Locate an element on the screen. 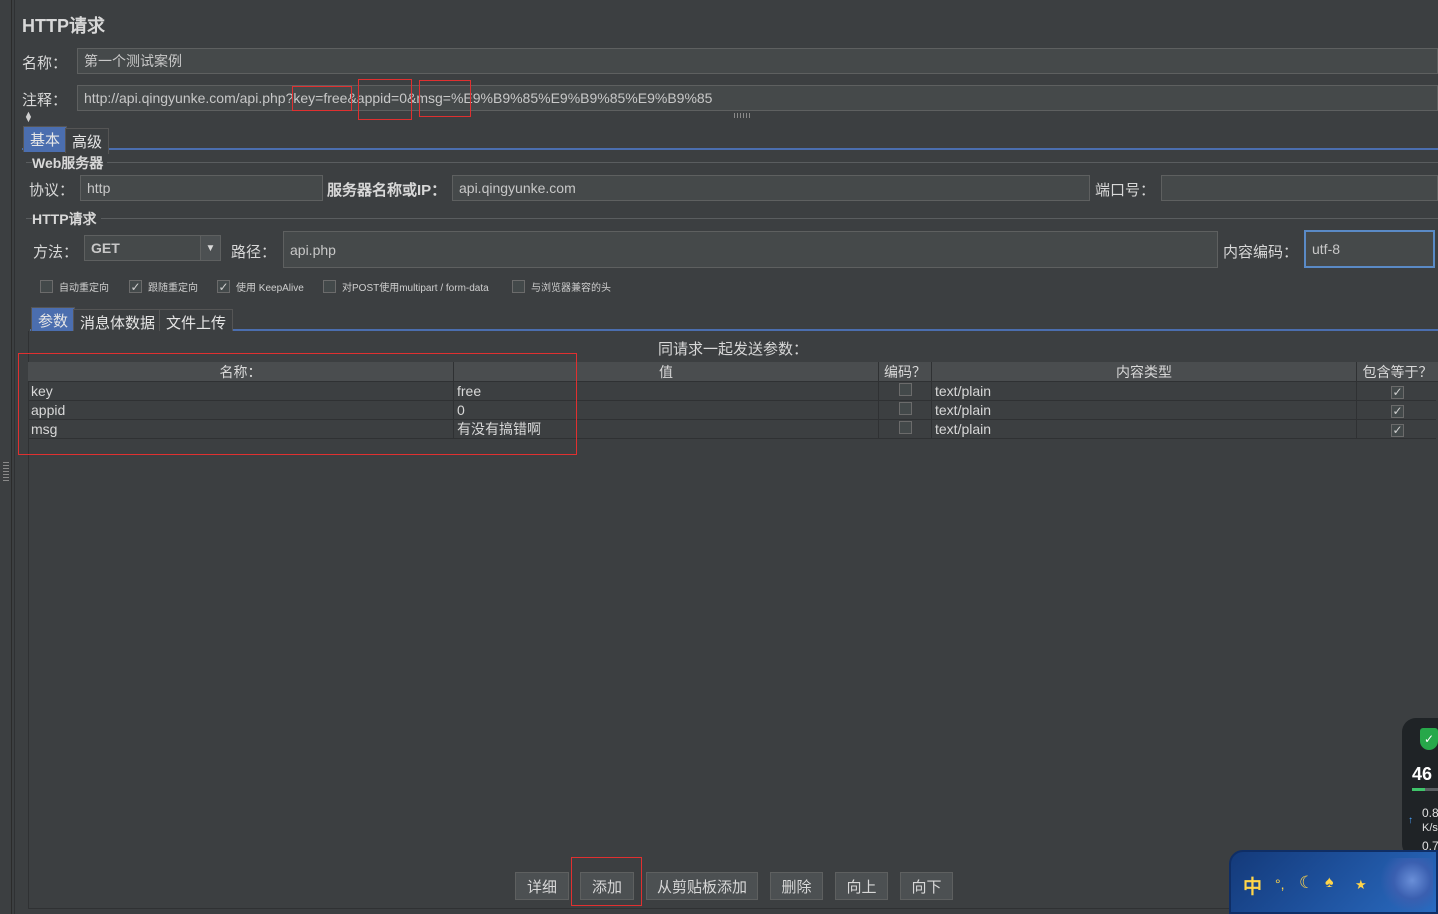 Image resolution: width=1438 pixels, height=914 pixels. collapse-arrows-icon: ▲ ▼ is located at coordinates (28, 117).